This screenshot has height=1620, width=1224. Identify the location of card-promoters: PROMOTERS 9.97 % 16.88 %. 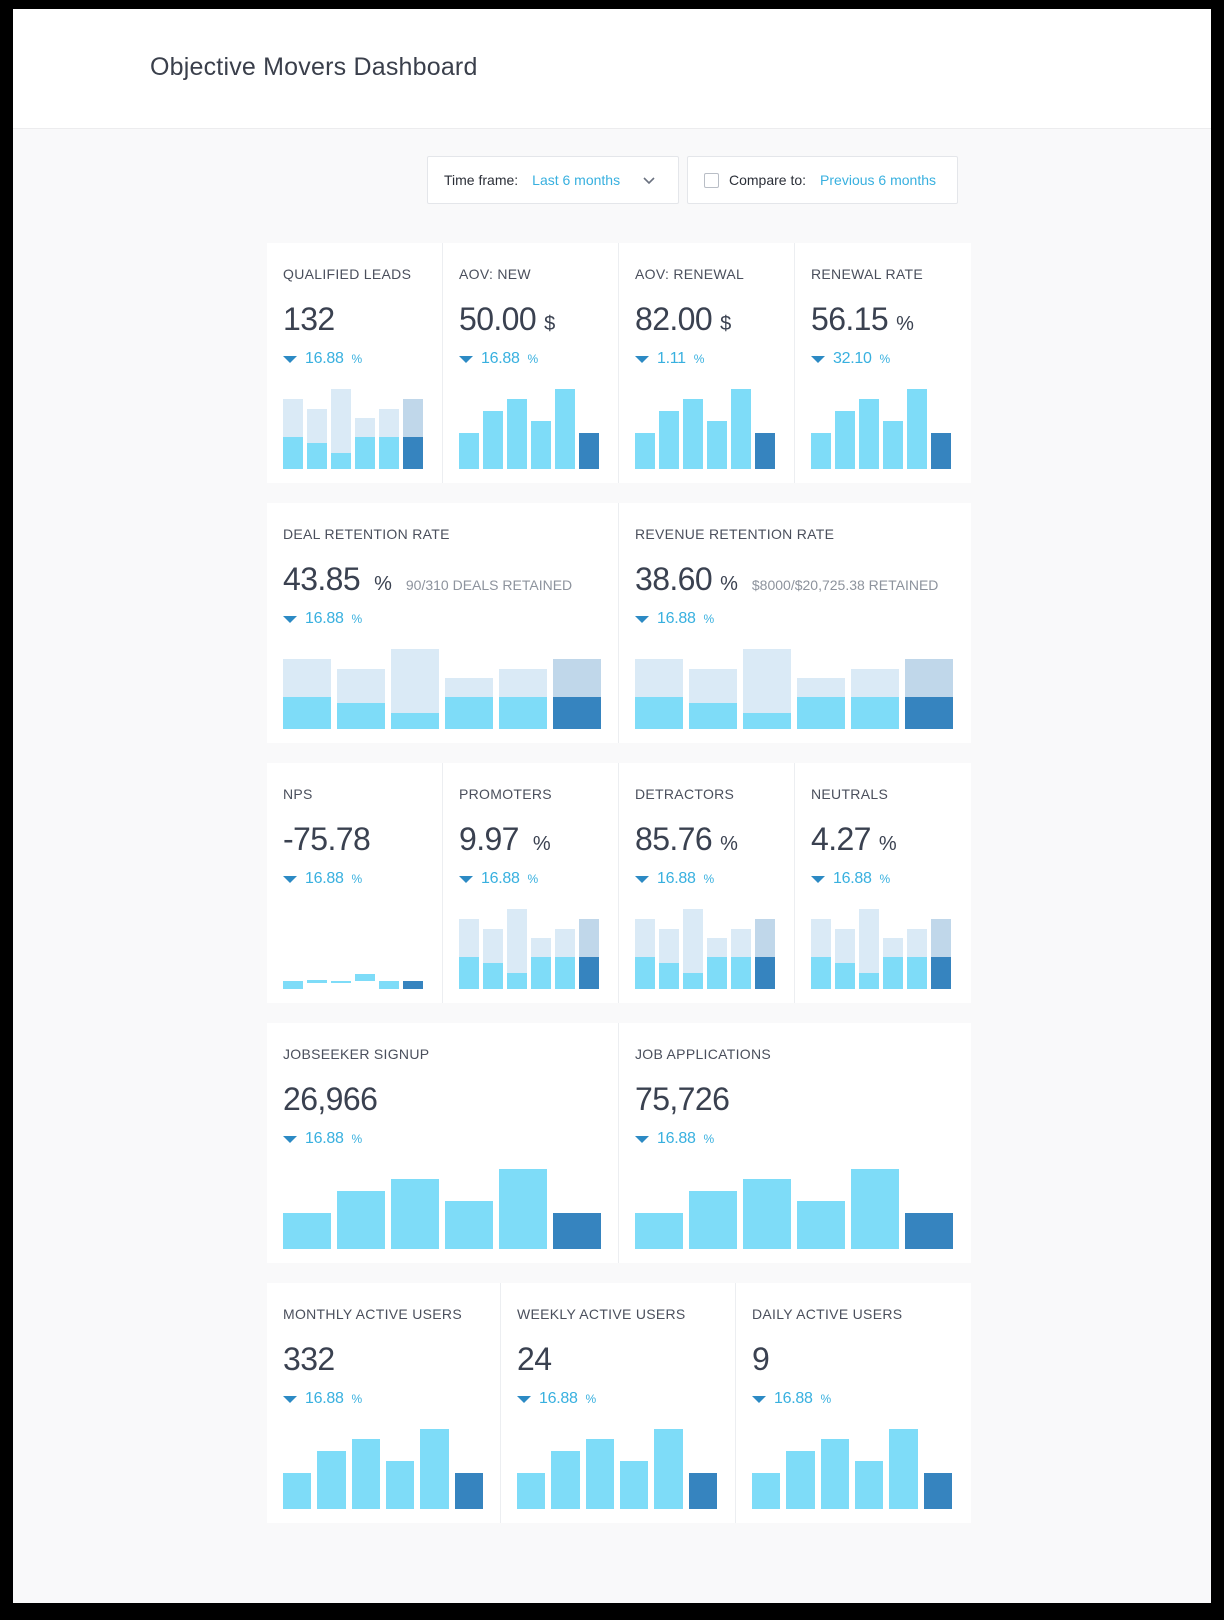
(531, 883).